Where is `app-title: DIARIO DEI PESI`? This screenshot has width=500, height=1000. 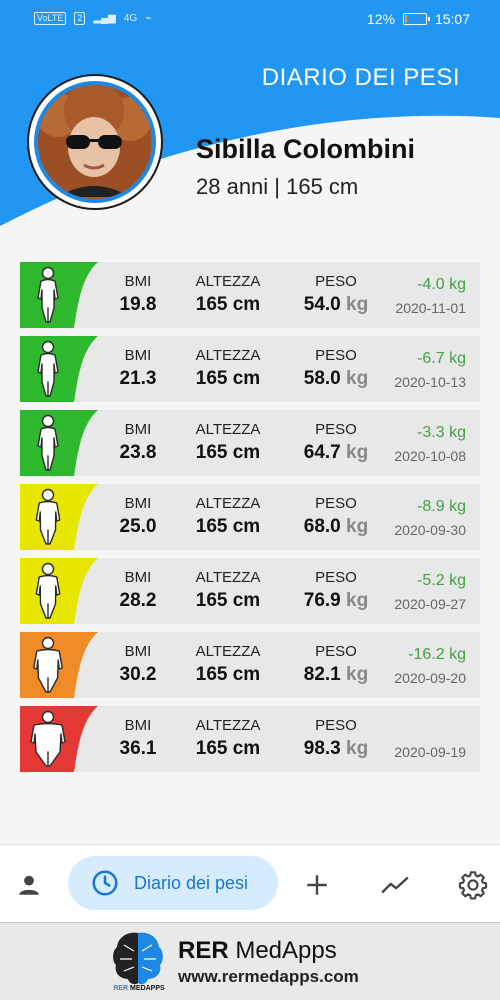 app-title: DIARIO DEI PESI is located at coordinates (360, 77).